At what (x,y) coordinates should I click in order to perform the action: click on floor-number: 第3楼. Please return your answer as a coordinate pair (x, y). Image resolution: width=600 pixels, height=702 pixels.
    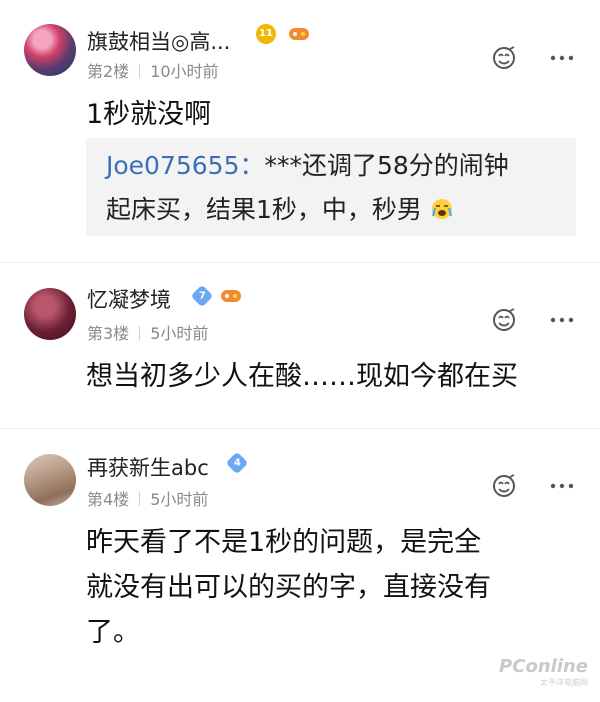
    Looking at the image, I should click on (108, 333).